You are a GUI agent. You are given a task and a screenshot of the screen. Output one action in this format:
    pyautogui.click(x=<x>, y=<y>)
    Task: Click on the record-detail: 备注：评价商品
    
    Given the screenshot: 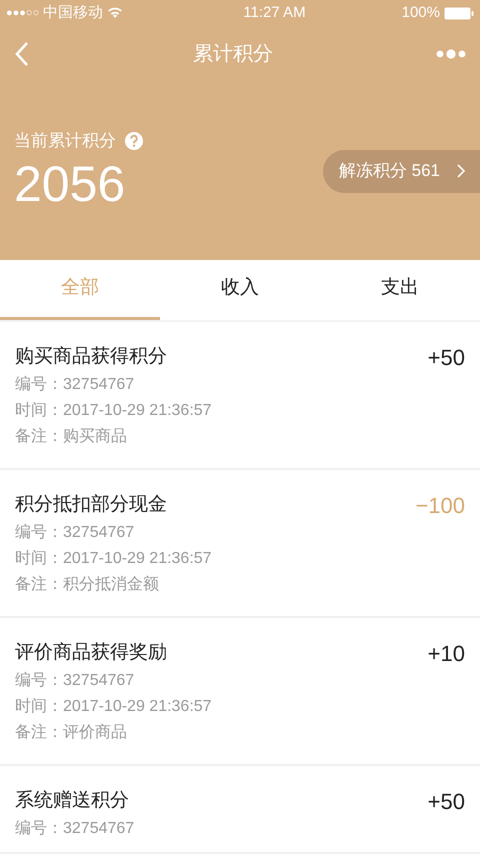 What is the action you would take?
    pyautogui.click(x=71, y=732)
    